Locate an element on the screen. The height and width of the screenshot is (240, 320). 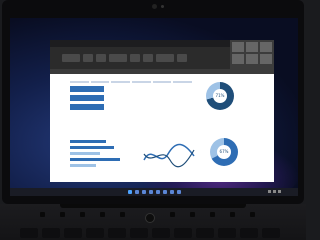
webcam-light-icon is located at coordinates (162, 6).